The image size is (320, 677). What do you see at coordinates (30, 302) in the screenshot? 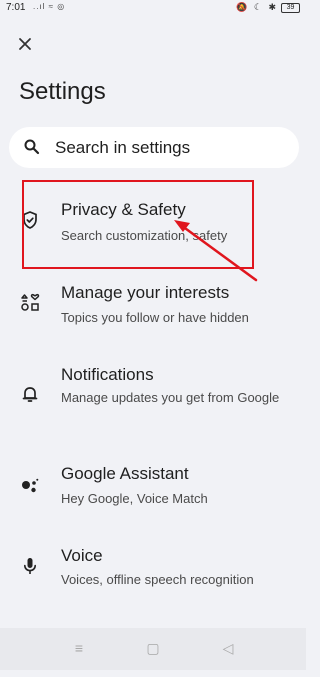
I see `interests-icon` at bounding box center [30, 302].